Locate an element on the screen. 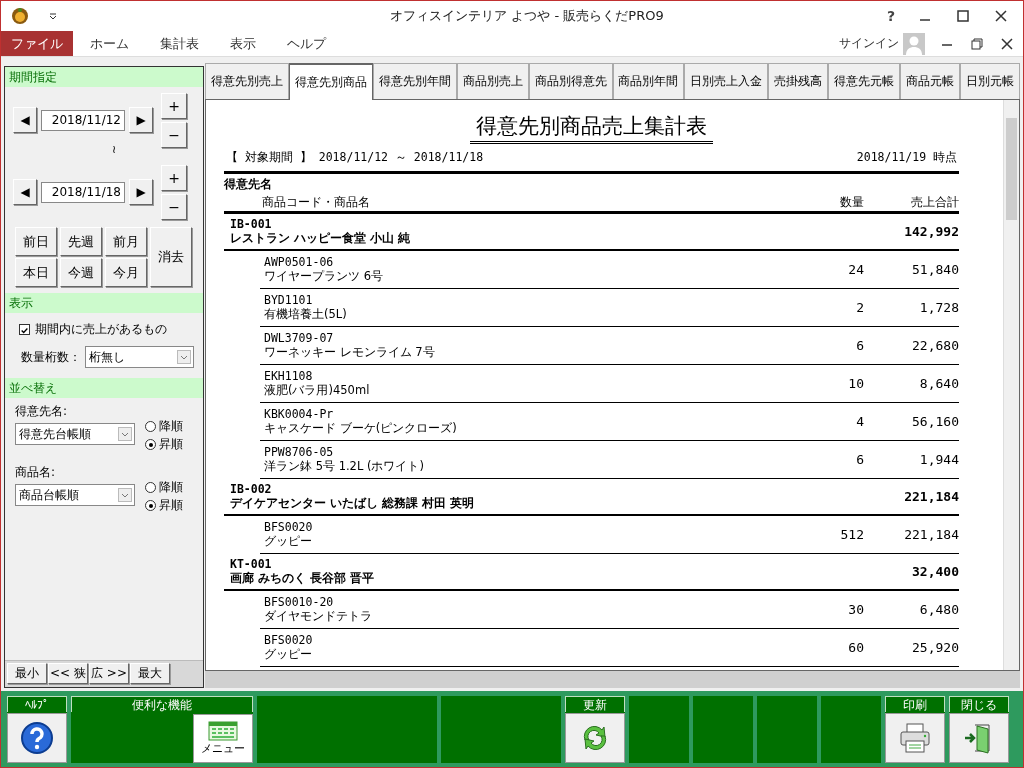 This screenshot has width=1024, height=768. quantity-cell-text: 6 is located at coordinates (859, 345).